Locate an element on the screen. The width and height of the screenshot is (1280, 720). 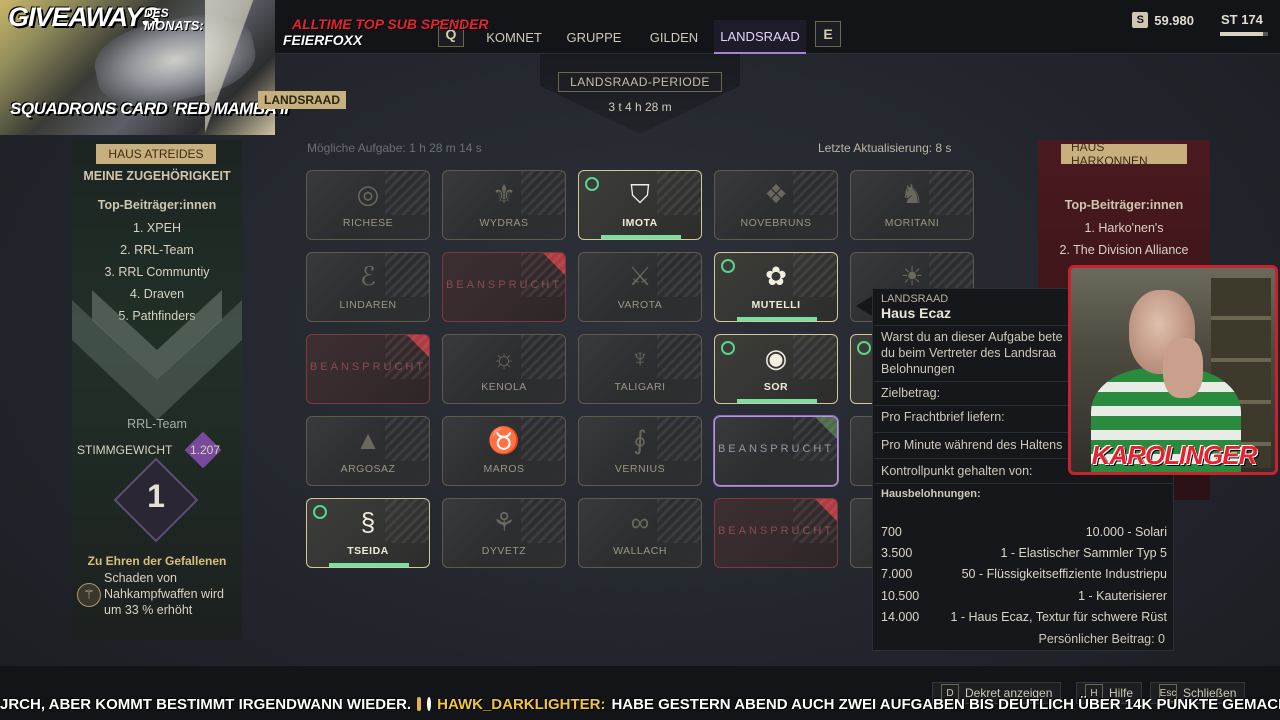
tooltip-title: Haus Ecaz is located at coordinates (916, 313).